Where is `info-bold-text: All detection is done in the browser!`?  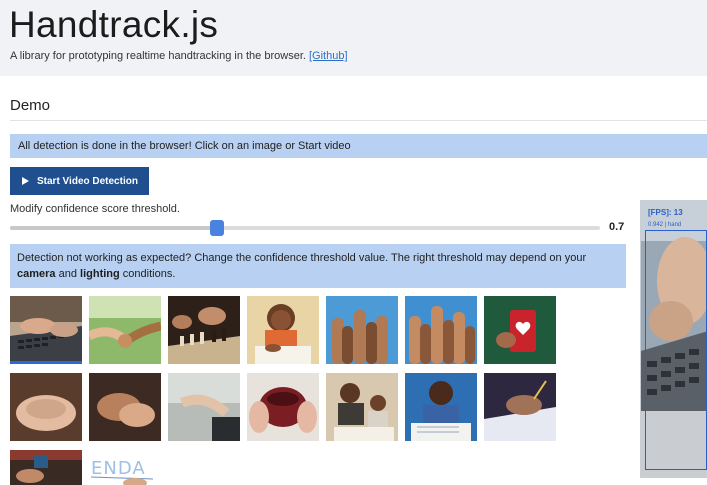
info-bold-text: All detection is done in the browser! is located at coordinates (105, 146).